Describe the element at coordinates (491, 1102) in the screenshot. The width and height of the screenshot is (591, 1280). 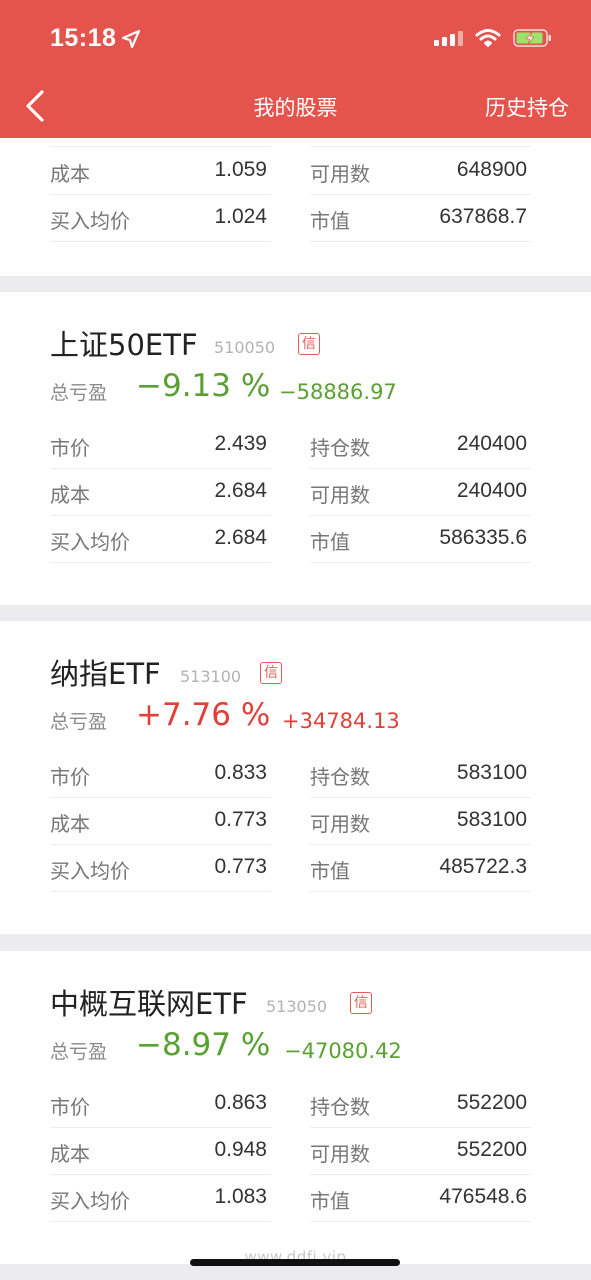
I see `position-value: 552200` at that location.